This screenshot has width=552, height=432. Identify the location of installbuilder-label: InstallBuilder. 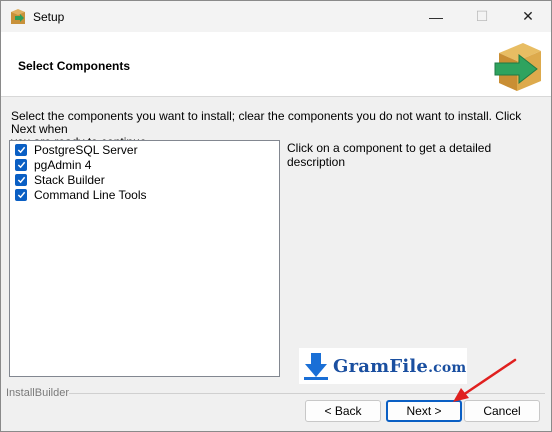
(37, 393).